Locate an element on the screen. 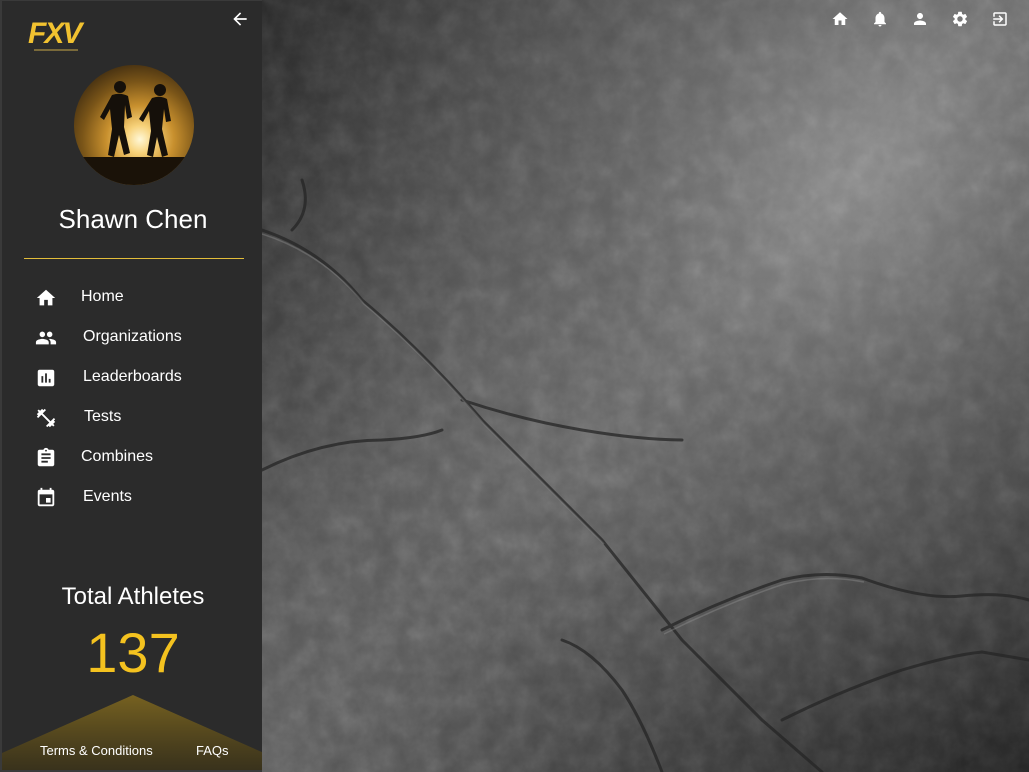 Image resolution: width=1029 pixels, height=772 pixels. nav-label-organizations: Organizations is located at coordinates (132, 336).